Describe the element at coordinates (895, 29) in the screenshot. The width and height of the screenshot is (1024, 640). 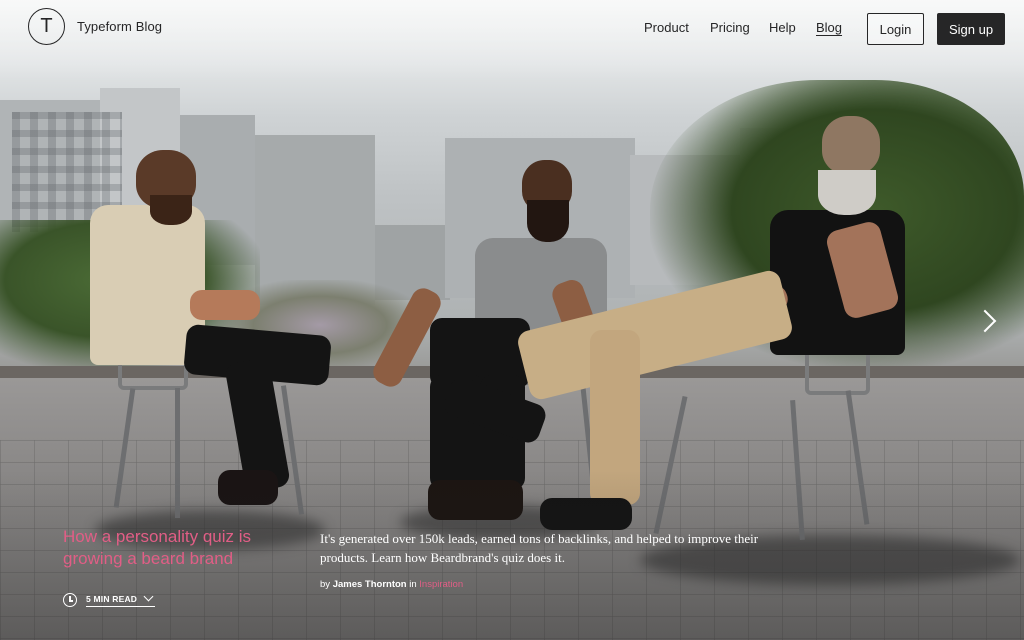
I see `login-button: Login` at that location.